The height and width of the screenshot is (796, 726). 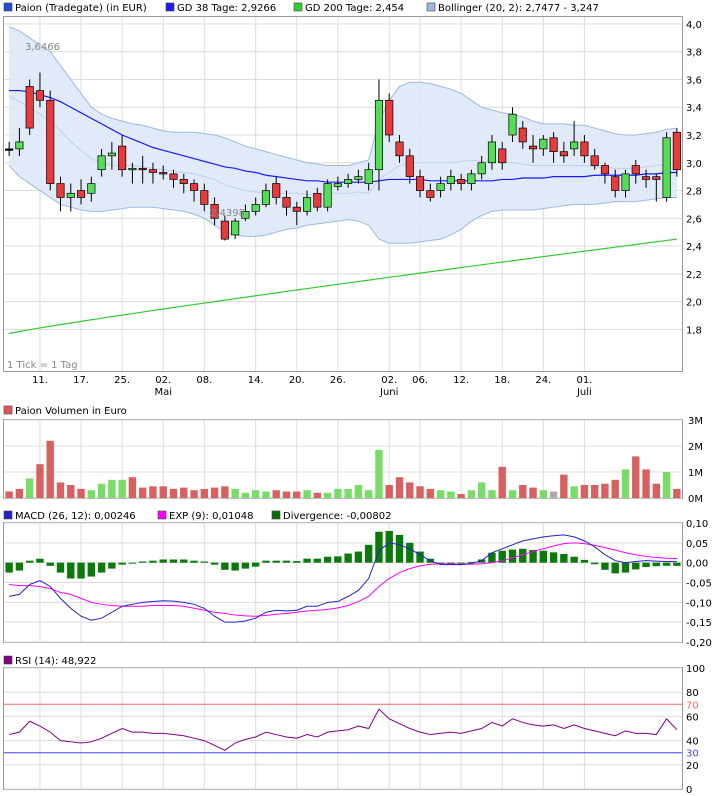 I want to click on price-x-tick-6: 20., so click(x=297, y=380).